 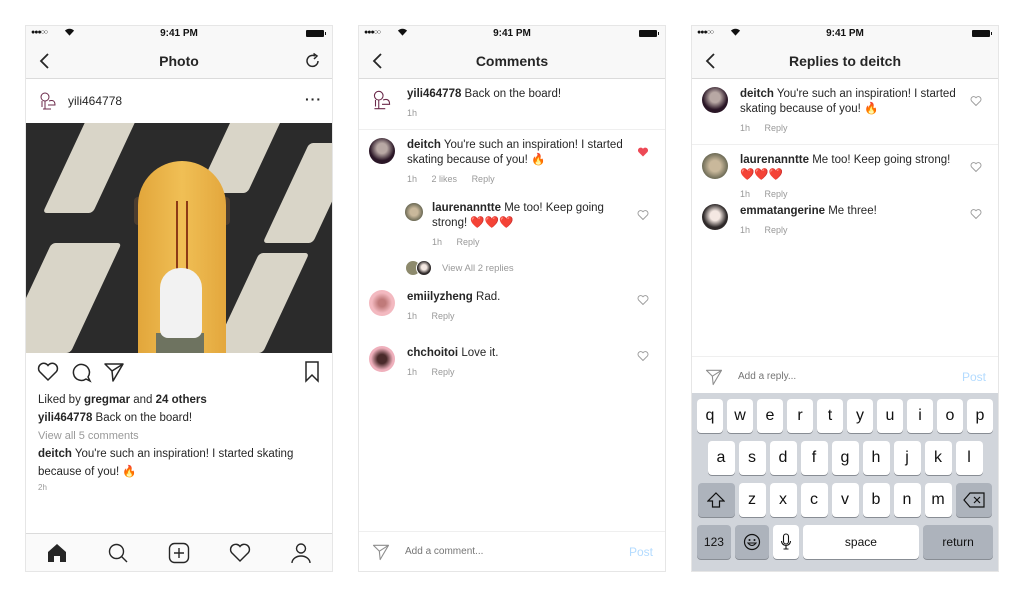 What do you see at coordinates (118, 553) in the screenshot?
I see `search-icon` at bounding box center [118, 553].